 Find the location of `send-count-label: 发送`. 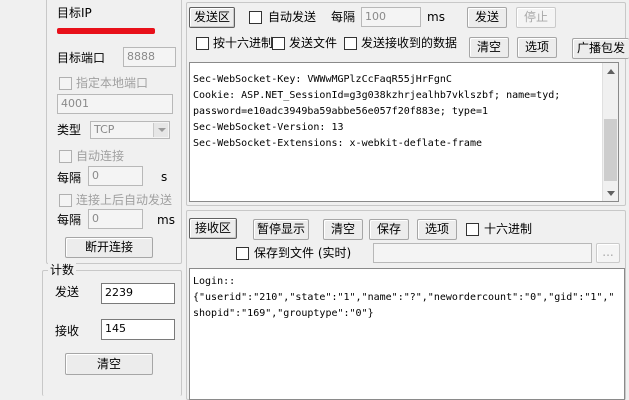

send-count-label: 发送 is located at coordinates (67, 292).